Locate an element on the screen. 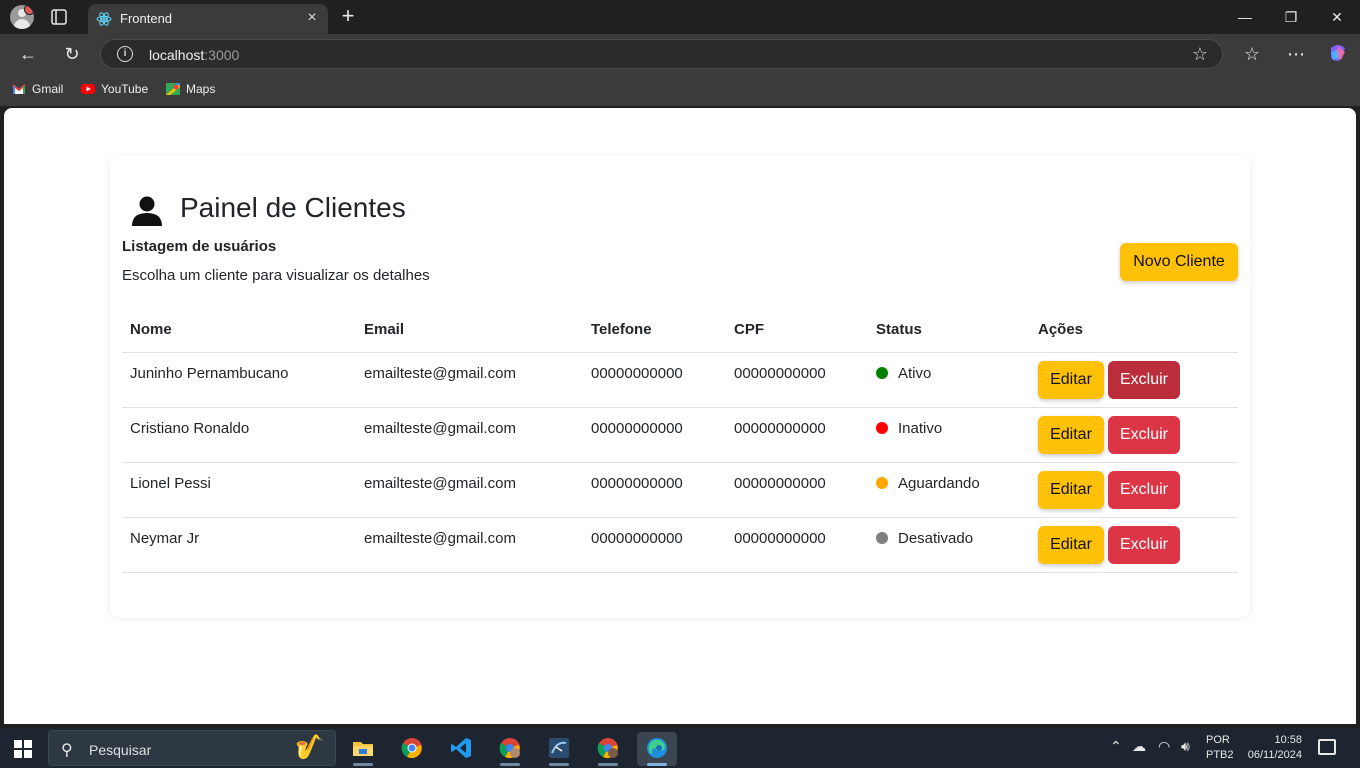 The width and height of the screenshot is (1360, 768). chrome-profile-app is located at coordinates (510, 749).